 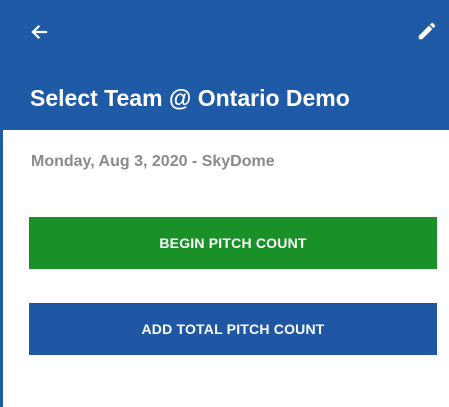 I want to click on add-total-pitch-count-button: ADD TOTAL PITCH COUNT, so click(x=233, y=329).